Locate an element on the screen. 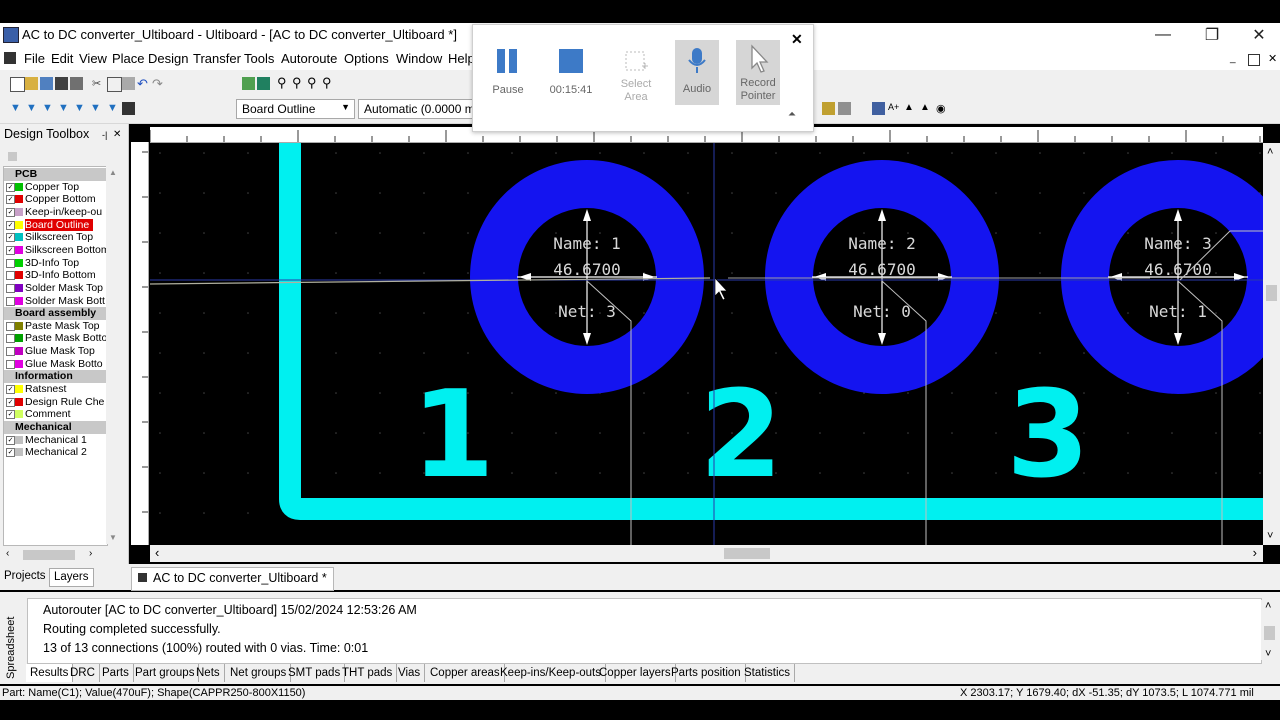 The width and height of the screenshot is (1280, 720). filter-traces-icon: ▼ is located at coordinates (32, 108).